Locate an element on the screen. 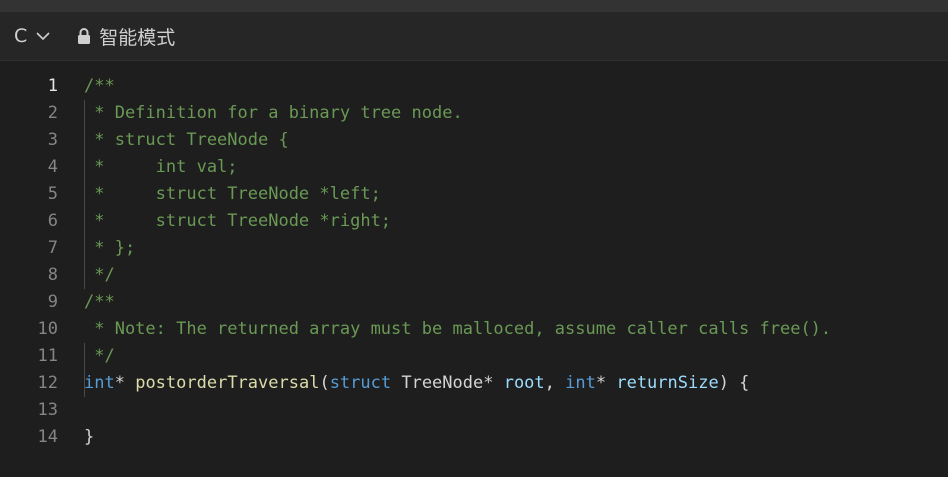 The width and height of the screenshot is (948, 477). line-number: 14 is located at coordinates (47, 437).